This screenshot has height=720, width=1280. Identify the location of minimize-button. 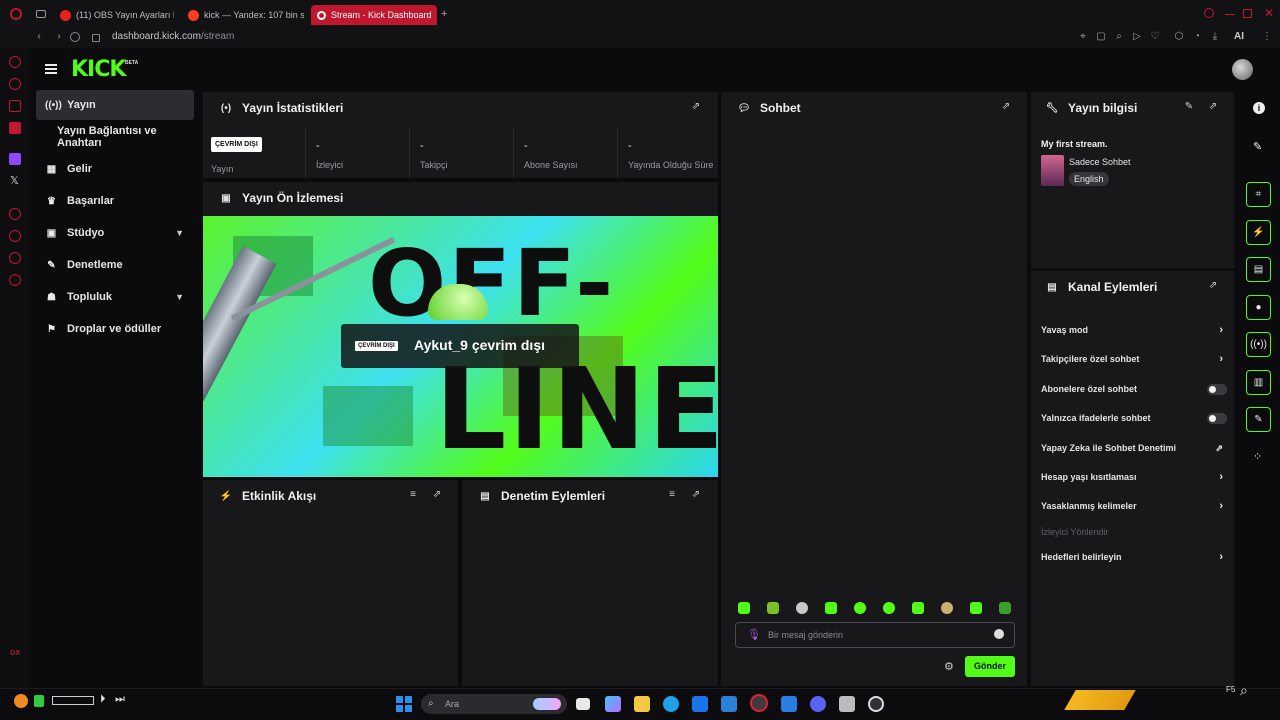
(1230, 14).